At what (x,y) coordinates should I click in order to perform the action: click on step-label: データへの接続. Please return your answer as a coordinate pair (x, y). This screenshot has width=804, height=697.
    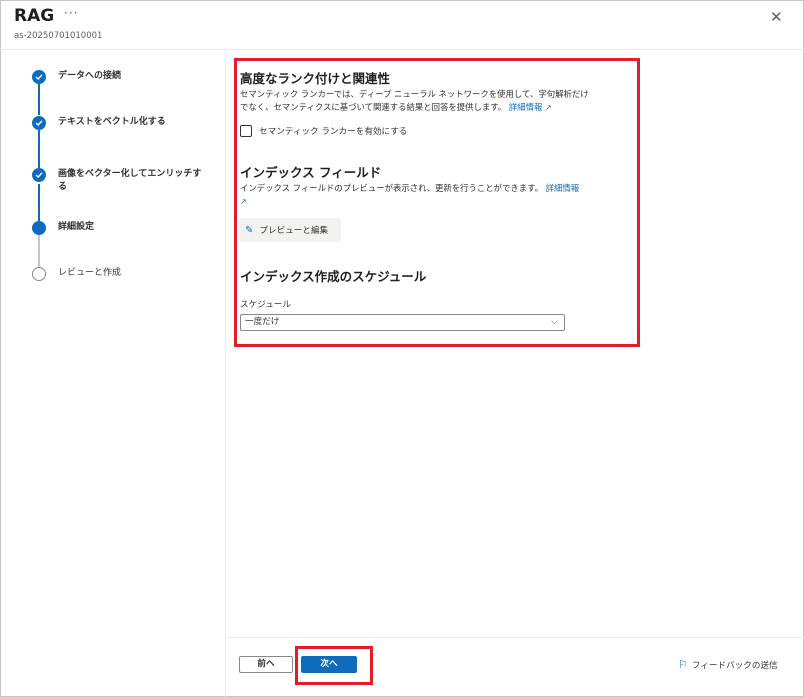
    Looking at the image, I should click on (90, 76).